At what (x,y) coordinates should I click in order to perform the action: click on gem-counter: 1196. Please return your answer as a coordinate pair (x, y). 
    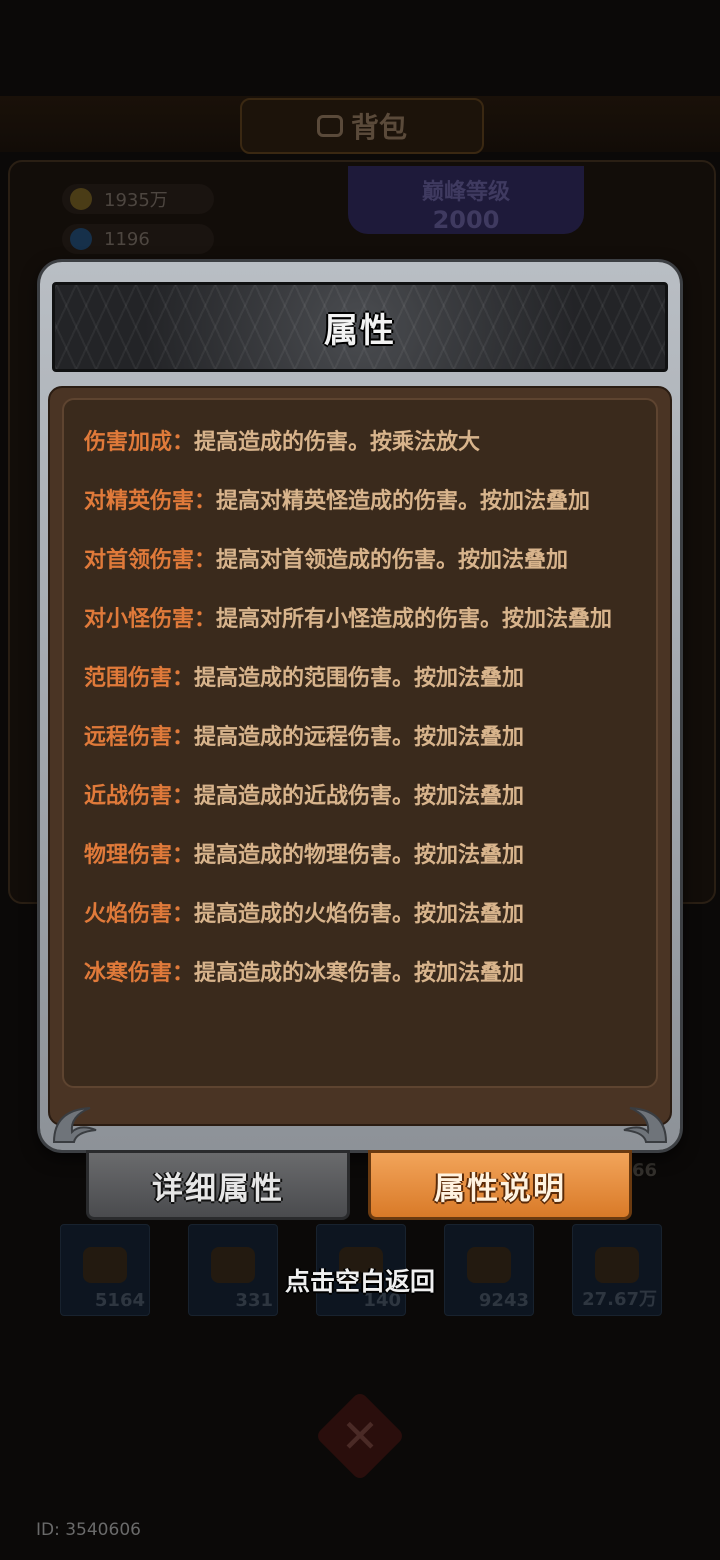
    Looking at the image, I should click on (138, 239).